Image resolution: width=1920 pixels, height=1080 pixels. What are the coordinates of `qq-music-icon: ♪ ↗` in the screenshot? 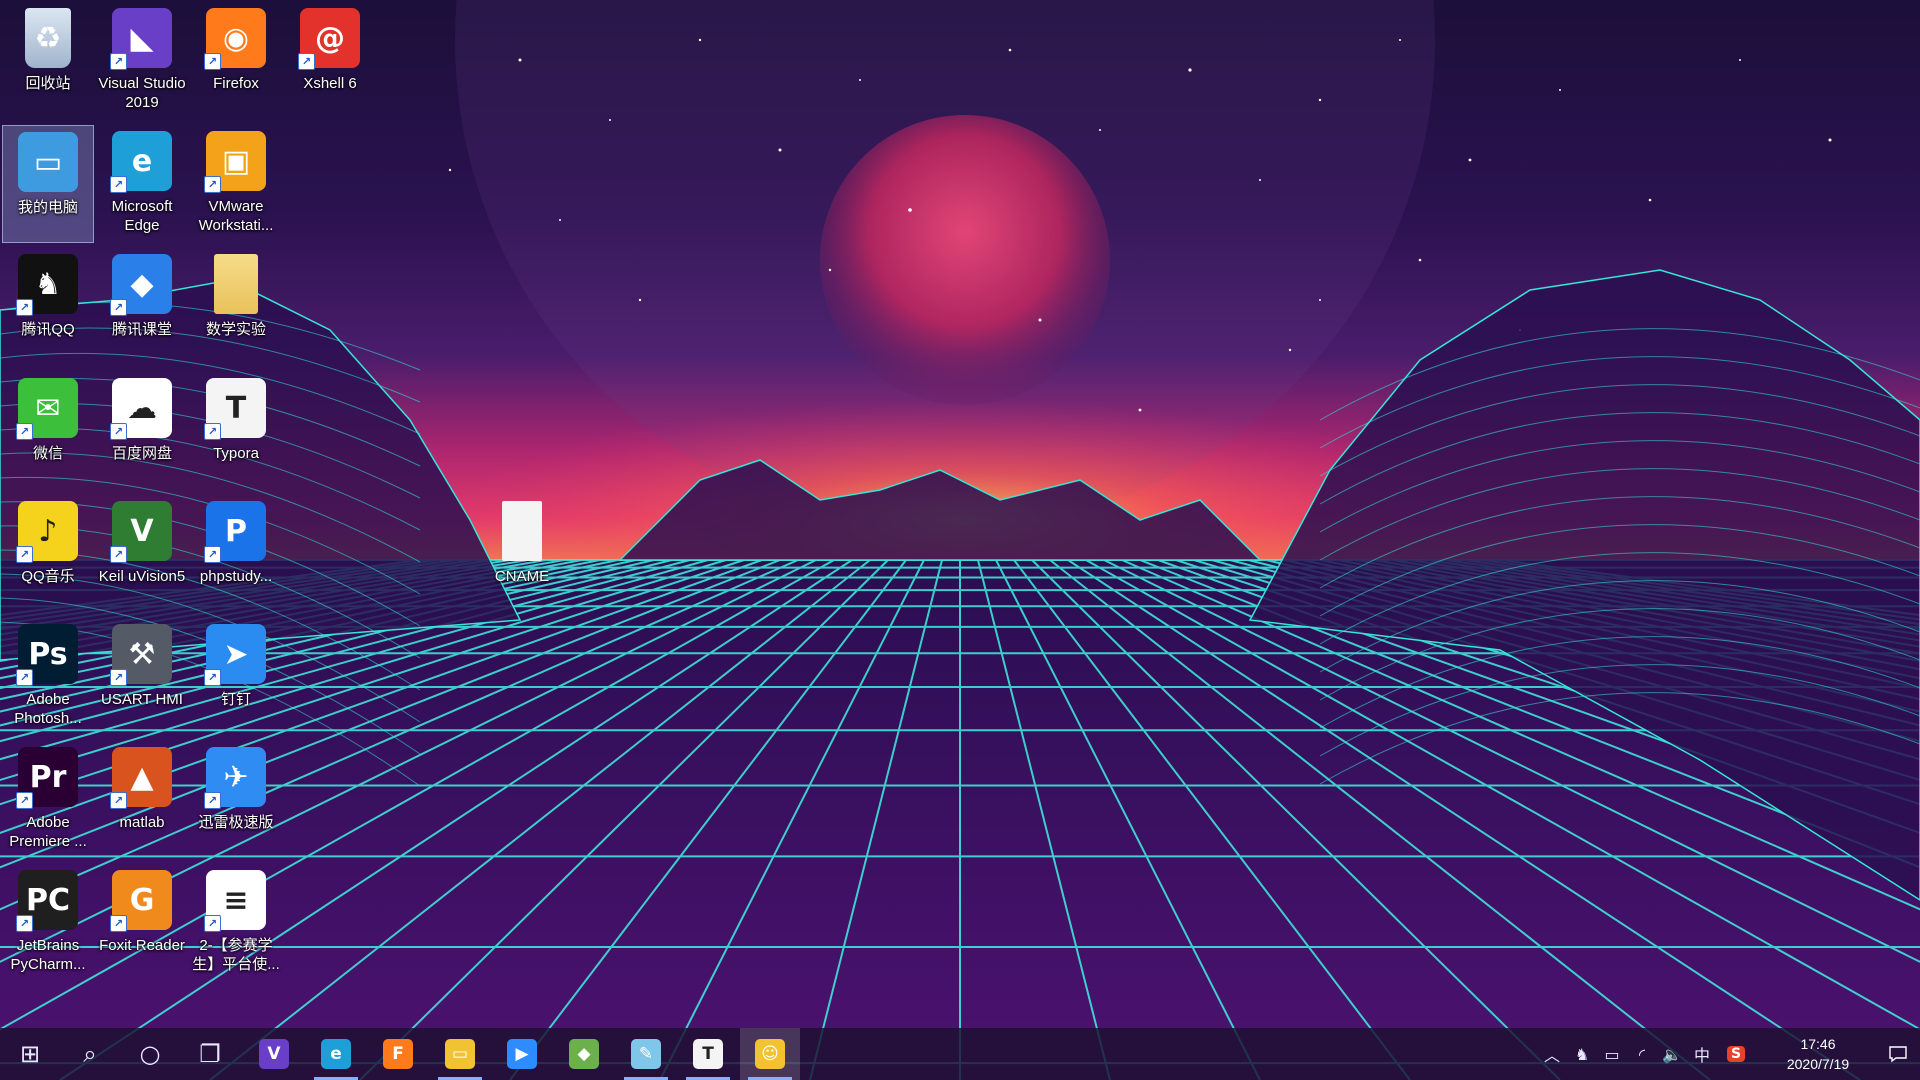 It's located at (47, 532).